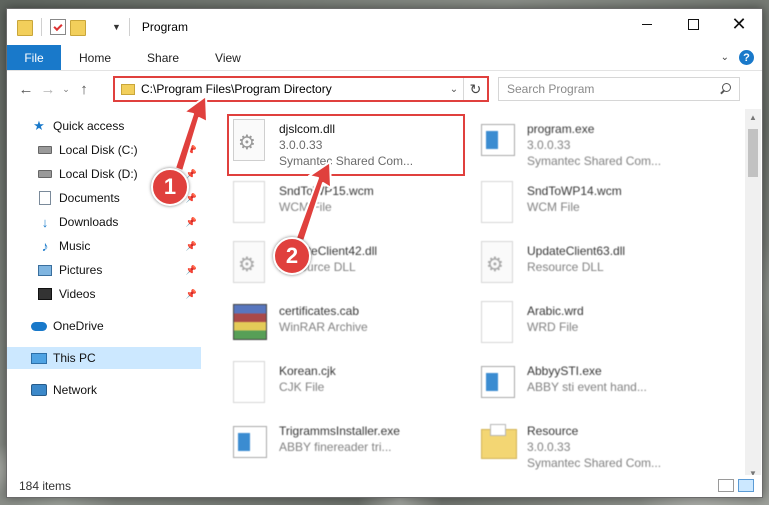 The height and width of the screenshot is (505, 769). What do you see at coordinates (343, 265) in the screenshot?
I see `file-item-updateclient42: UpdateClient42.dll Resource DLL` at bounding box center [343, 265].